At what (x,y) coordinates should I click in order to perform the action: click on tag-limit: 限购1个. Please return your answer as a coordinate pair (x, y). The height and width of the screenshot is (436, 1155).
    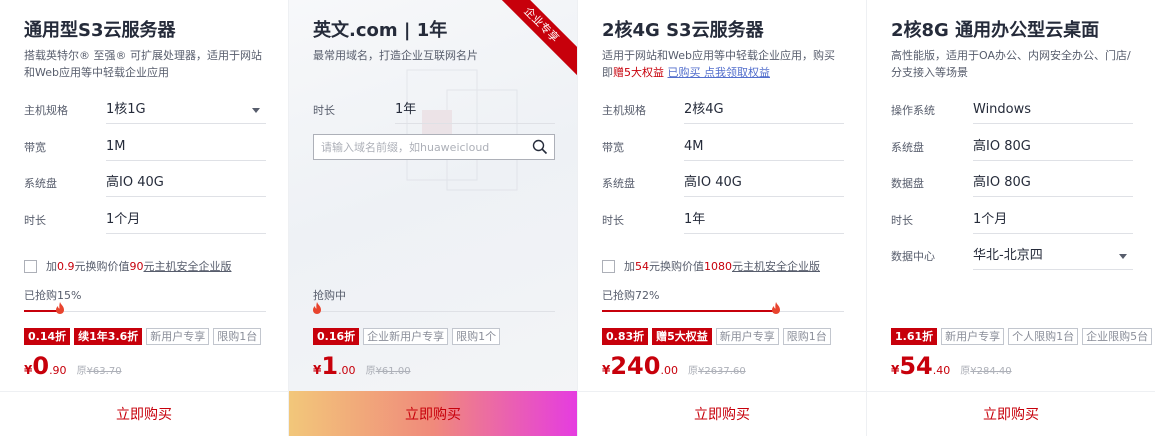
    Looking at the image, I should click on (476, 336).